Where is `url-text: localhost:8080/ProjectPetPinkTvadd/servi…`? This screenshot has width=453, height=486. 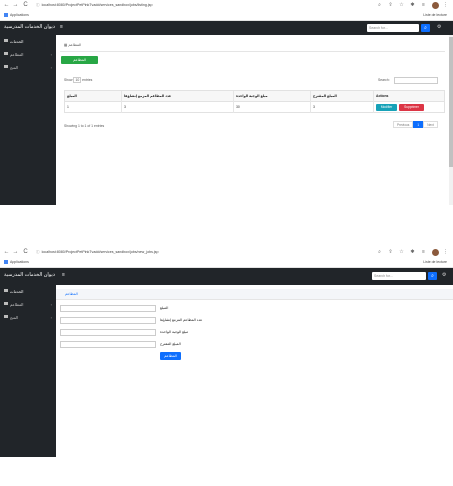
url-text: localhost:8080/ProjectPetPinkTvadd/servi… is located at coordinates (100, 252).